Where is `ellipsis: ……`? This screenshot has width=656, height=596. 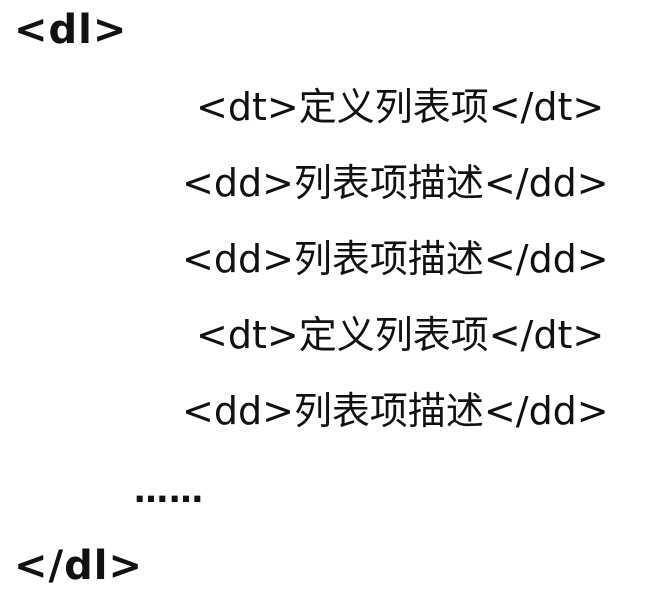
ellipsis: …… is located at coordinates (169, 491).